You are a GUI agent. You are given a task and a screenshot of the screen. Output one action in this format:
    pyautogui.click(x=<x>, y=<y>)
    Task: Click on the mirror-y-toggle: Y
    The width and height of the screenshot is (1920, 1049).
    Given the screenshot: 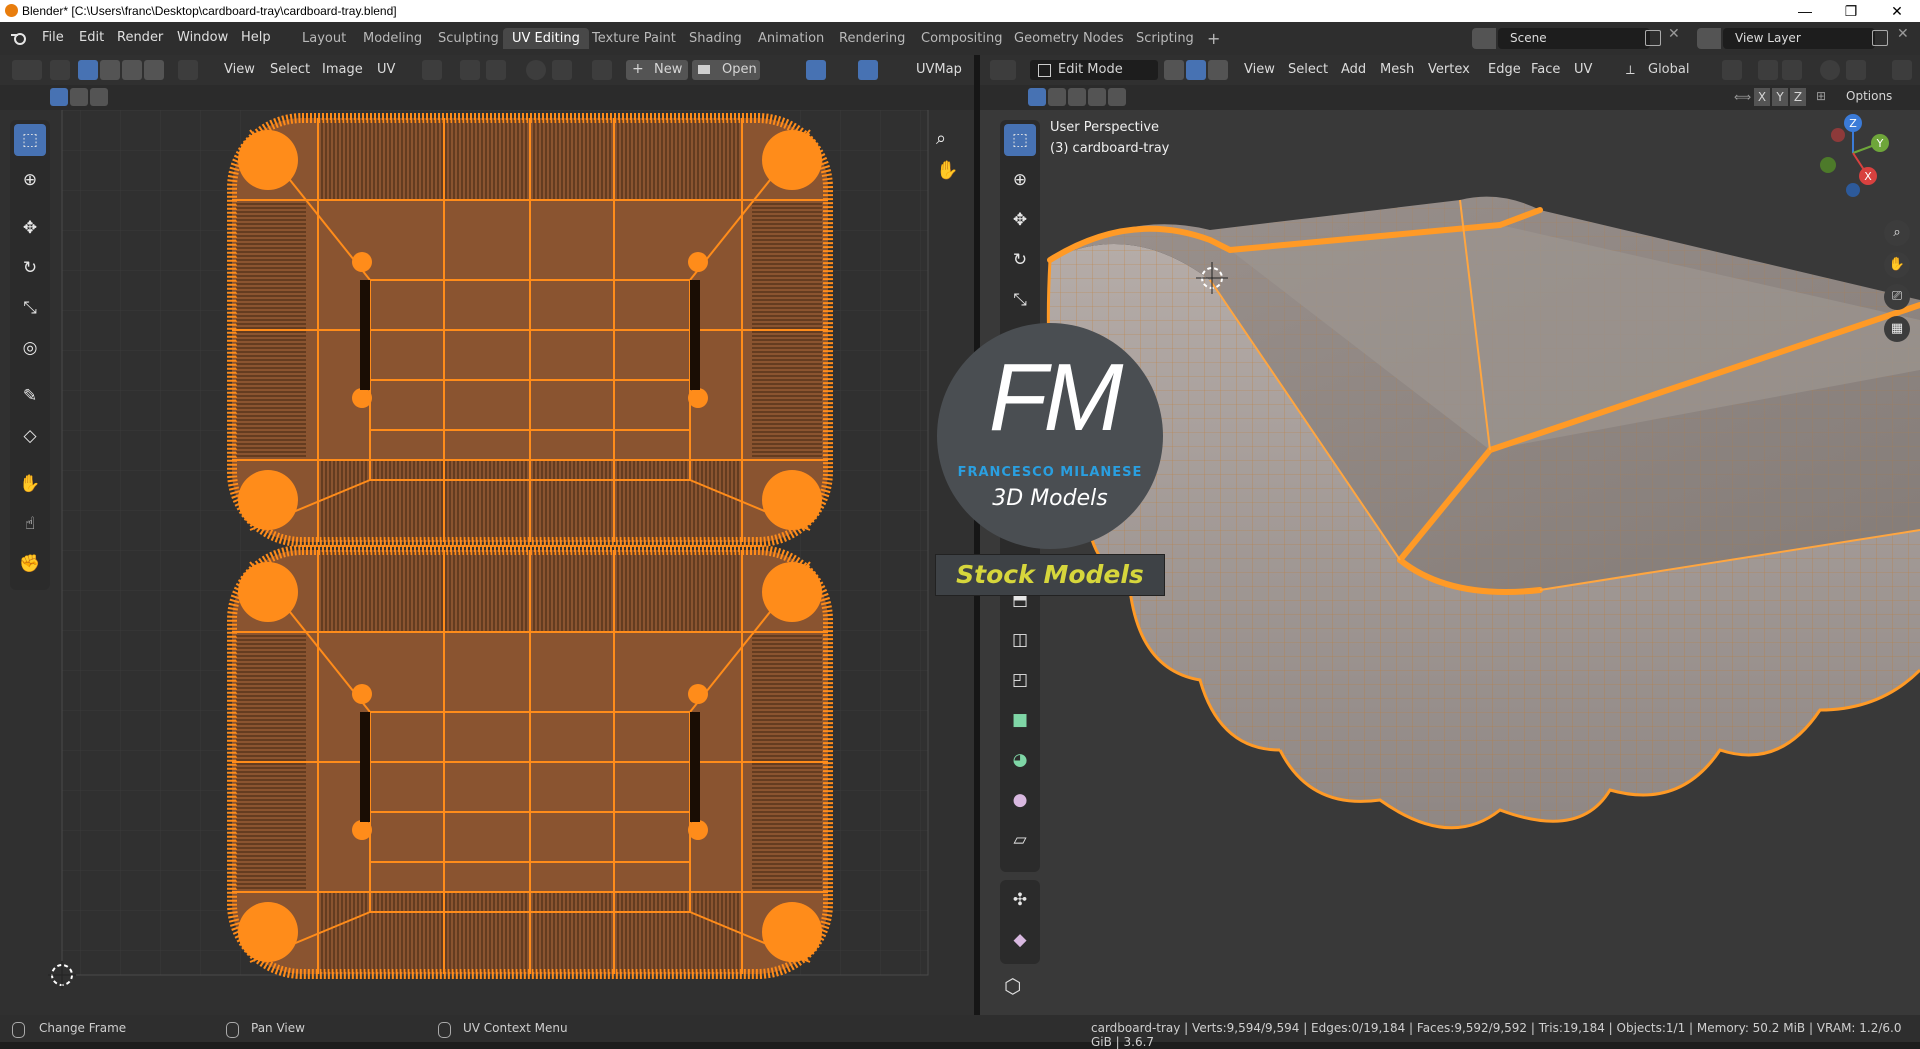 What is the action you would take?
    pyautogui.click(x=1780, y=97)
    